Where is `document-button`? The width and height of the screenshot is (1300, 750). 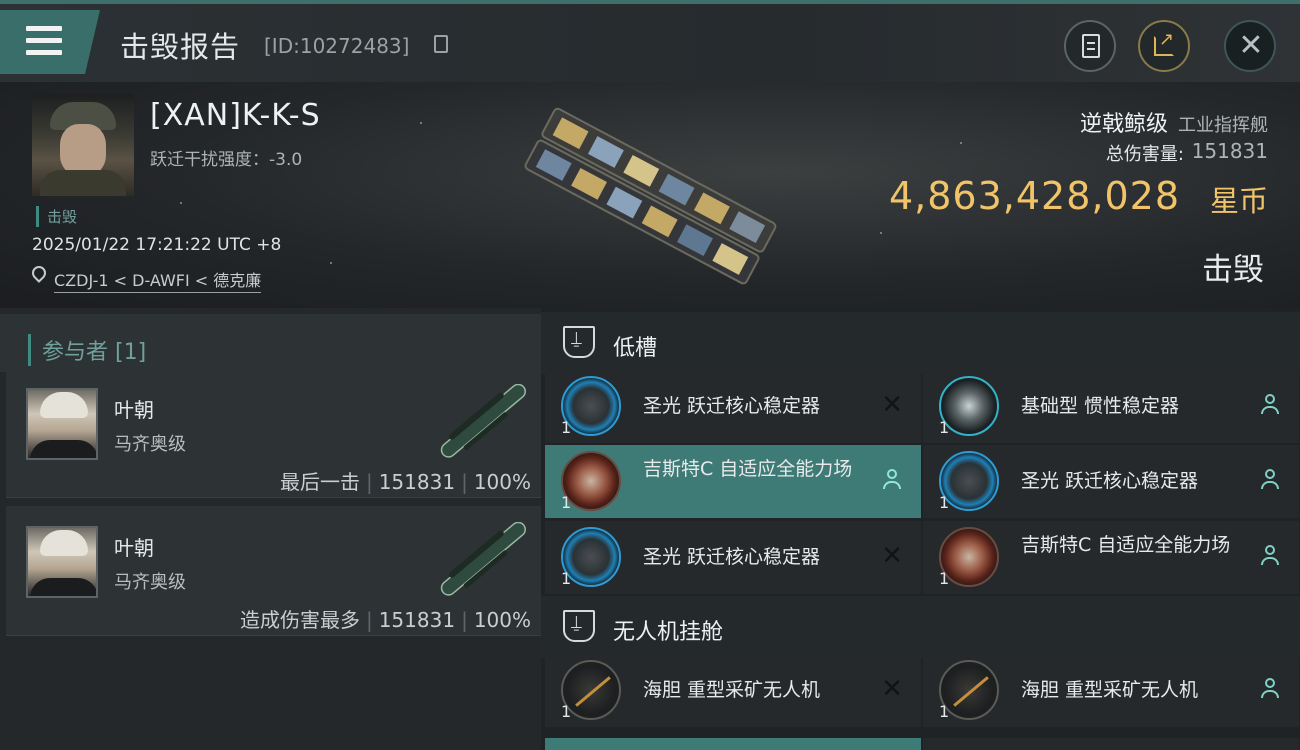 document-button is located at coordinates (1090, 46).